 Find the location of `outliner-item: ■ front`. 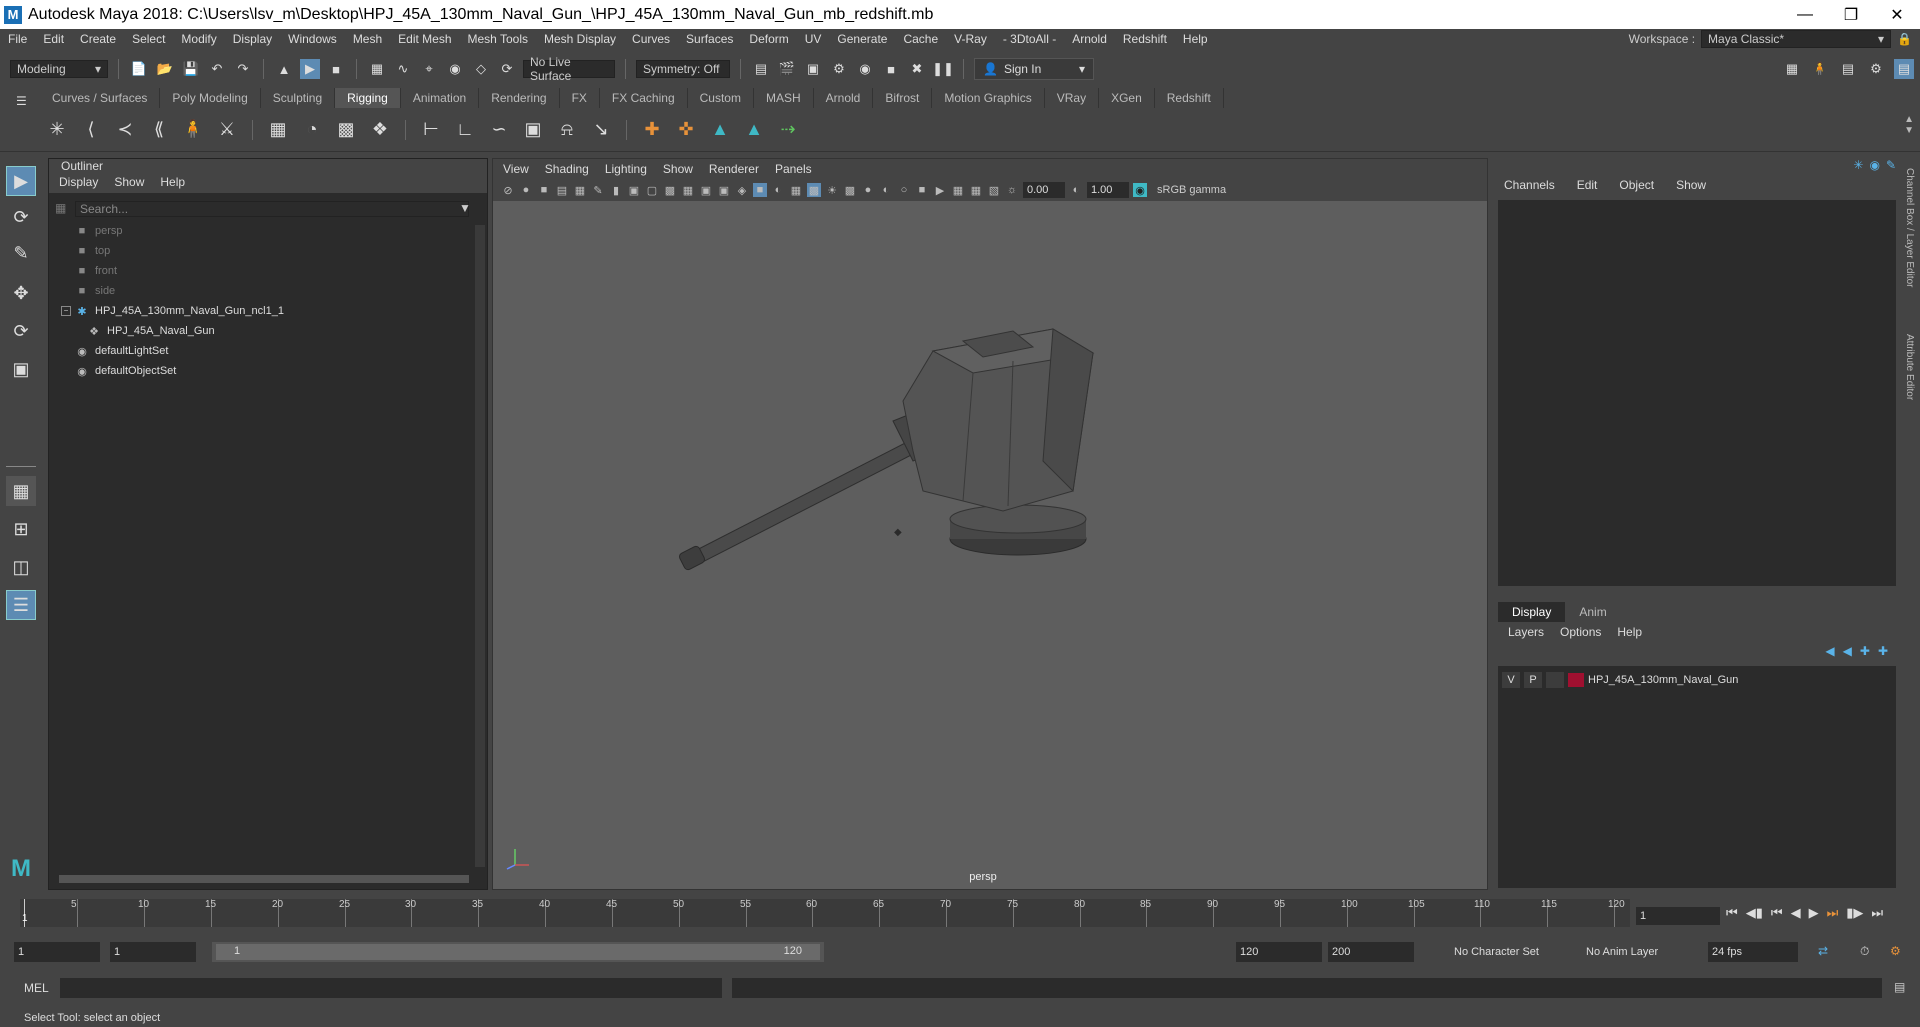

outliner-item: ■ front is located at coordinates (259, 271).